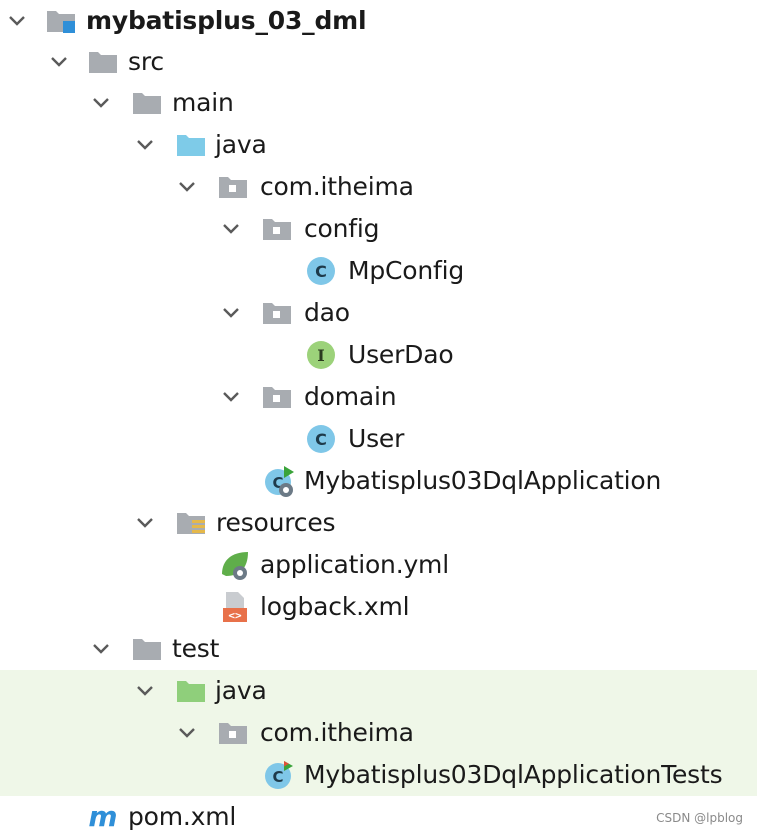 This screenshot has width=757, height=838. Describe the element at coordinates (401, 354) in the screenshot. I see `tree-node-label: UserDao` at that location.